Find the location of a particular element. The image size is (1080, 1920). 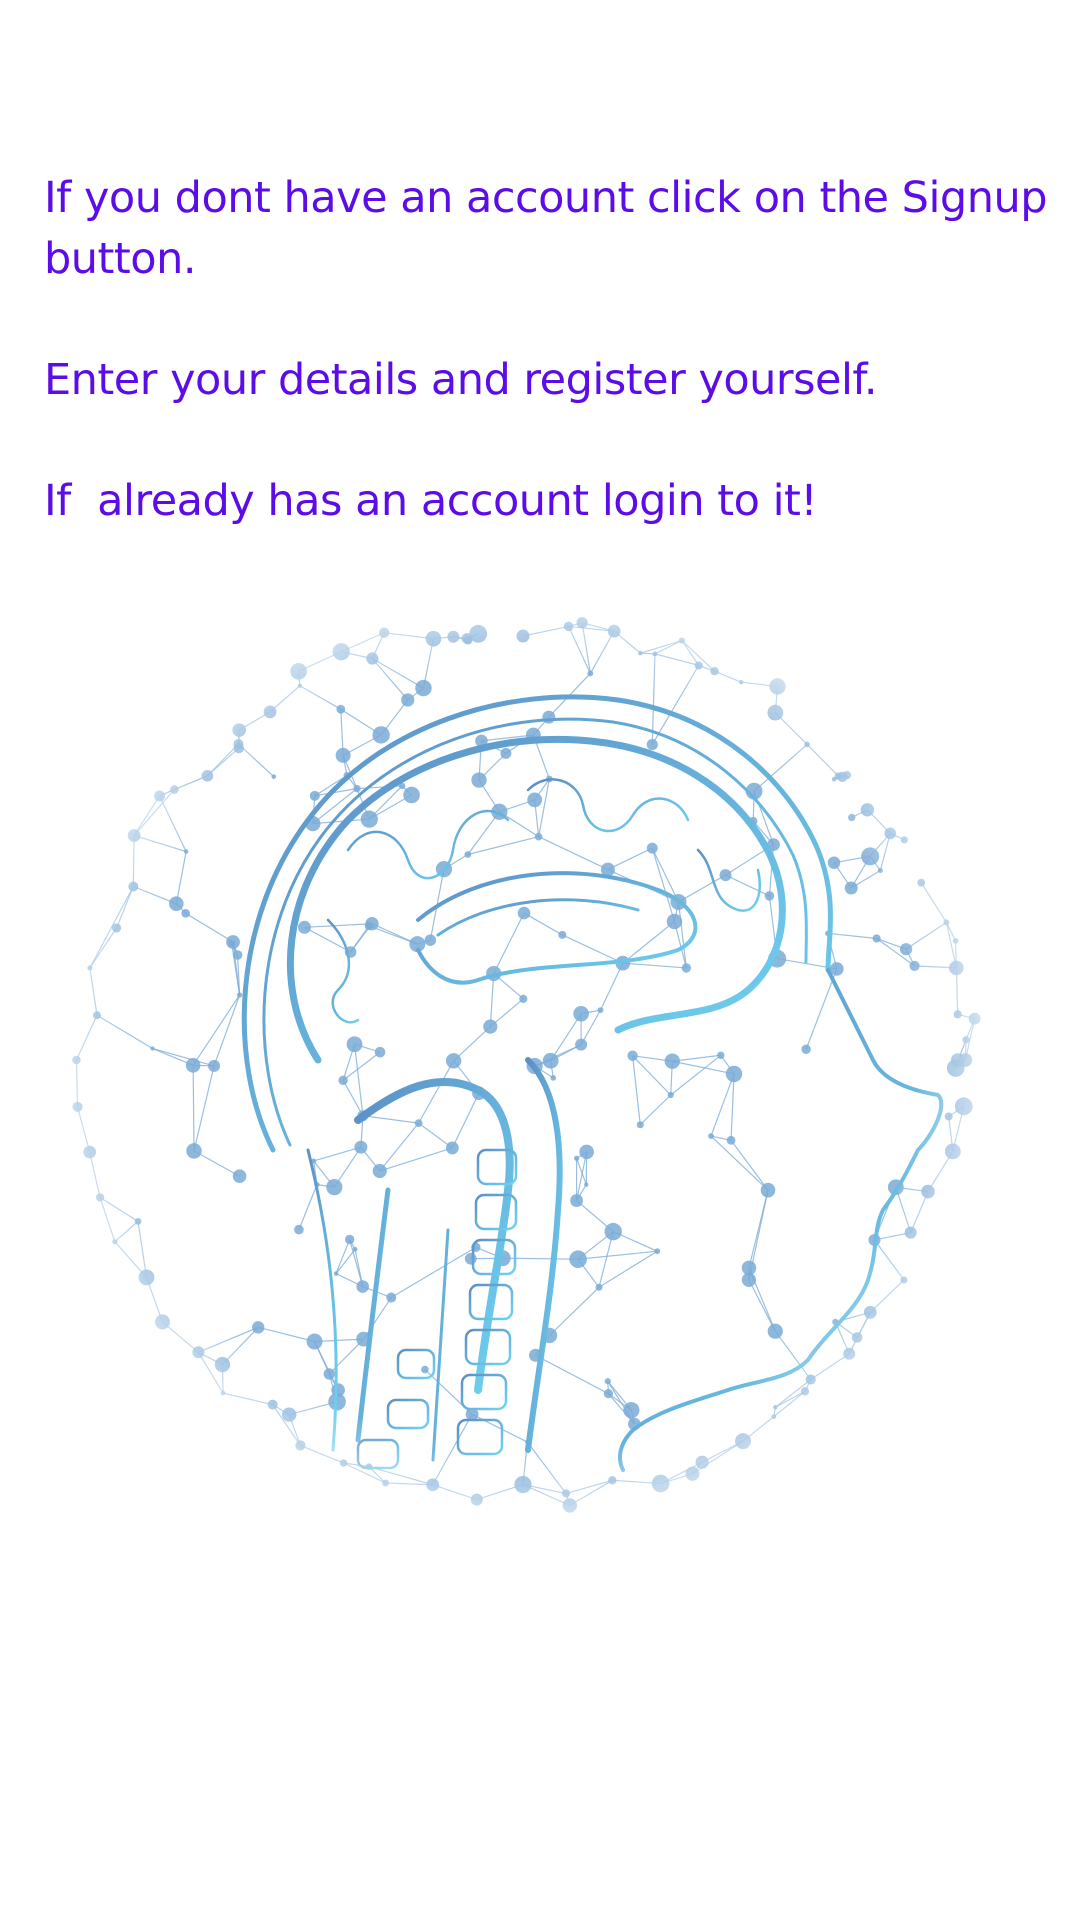

instruction-login: If already has an account login to it! is located at coordinates (431, 501).